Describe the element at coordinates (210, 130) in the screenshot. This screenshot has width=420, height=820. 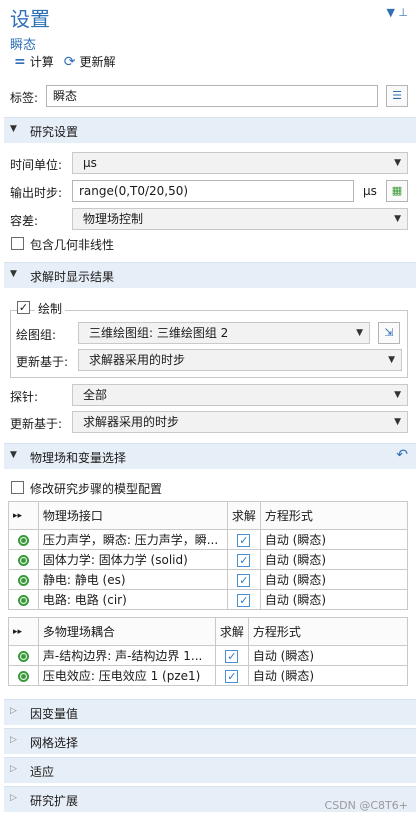
I see `section-study-settings: ▼ 研究设置` at that location.